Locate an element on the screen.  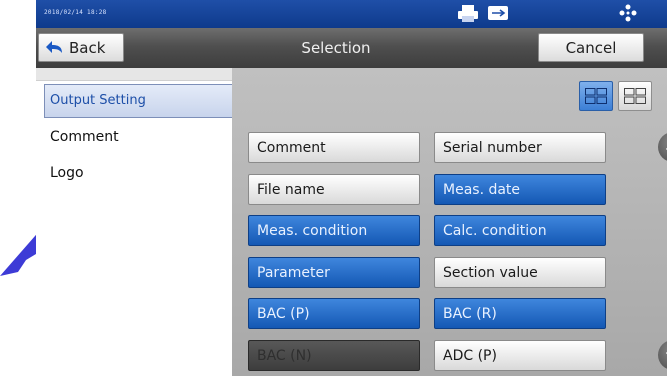
back-label: Back is located at coordinates (87, 48).